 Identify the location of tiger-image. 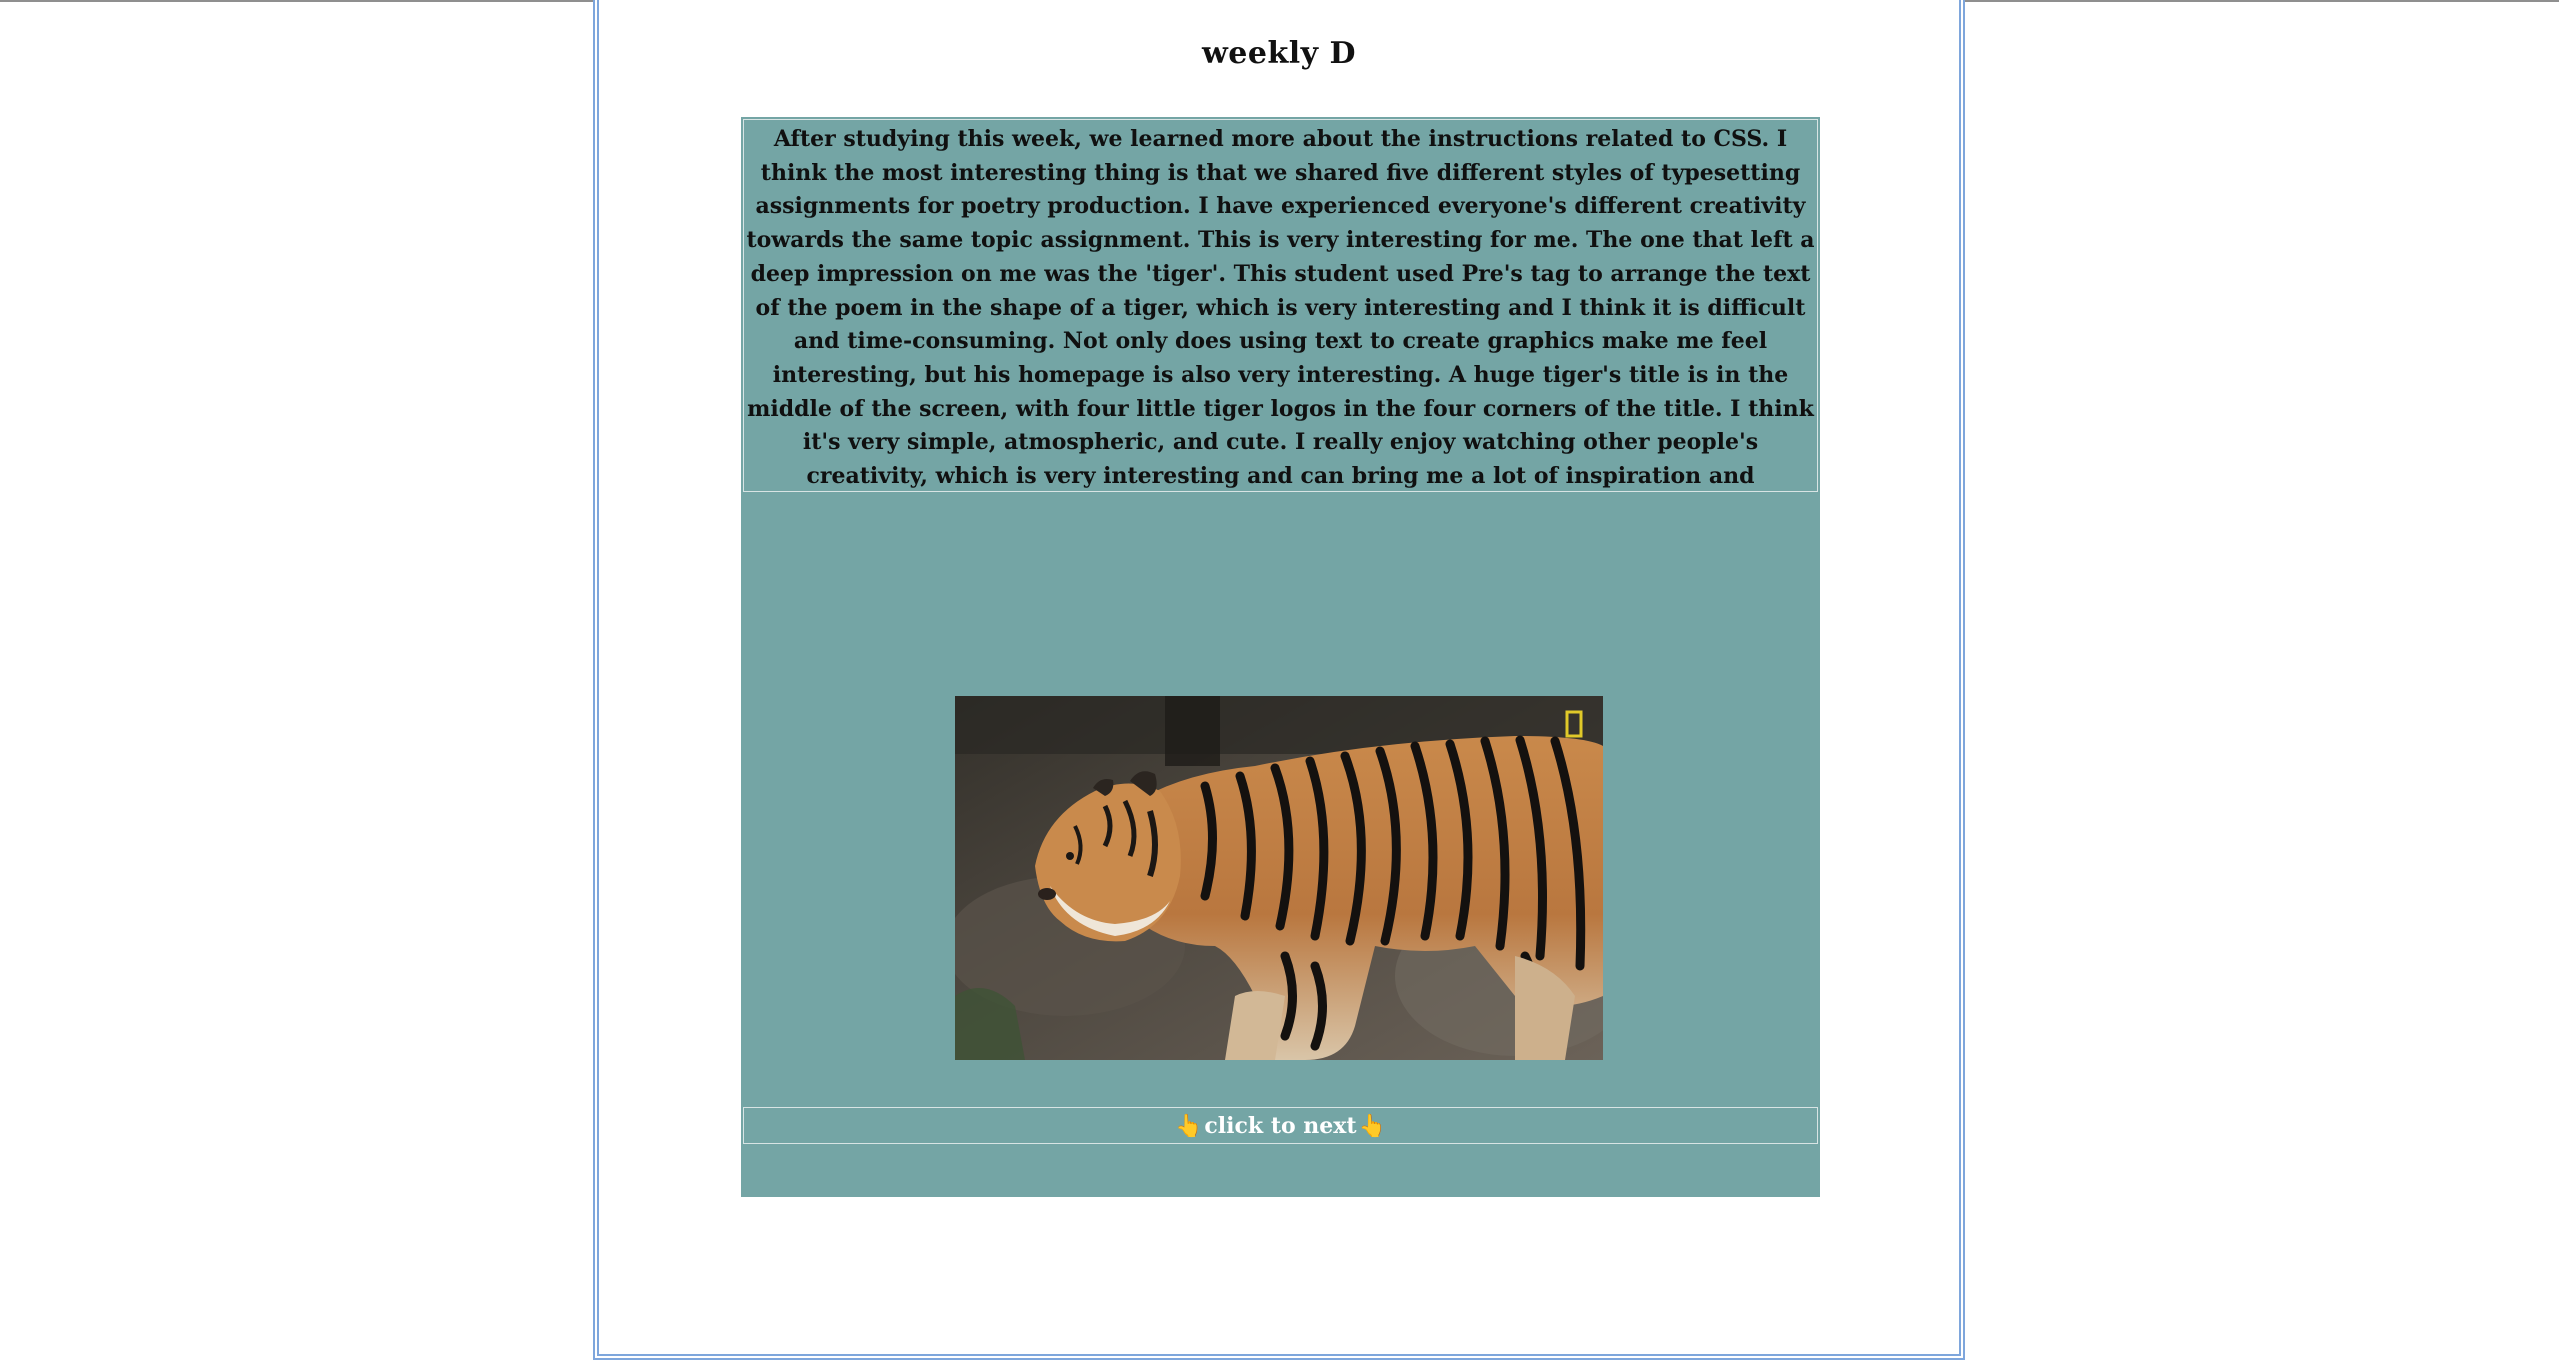
(1279, 878).